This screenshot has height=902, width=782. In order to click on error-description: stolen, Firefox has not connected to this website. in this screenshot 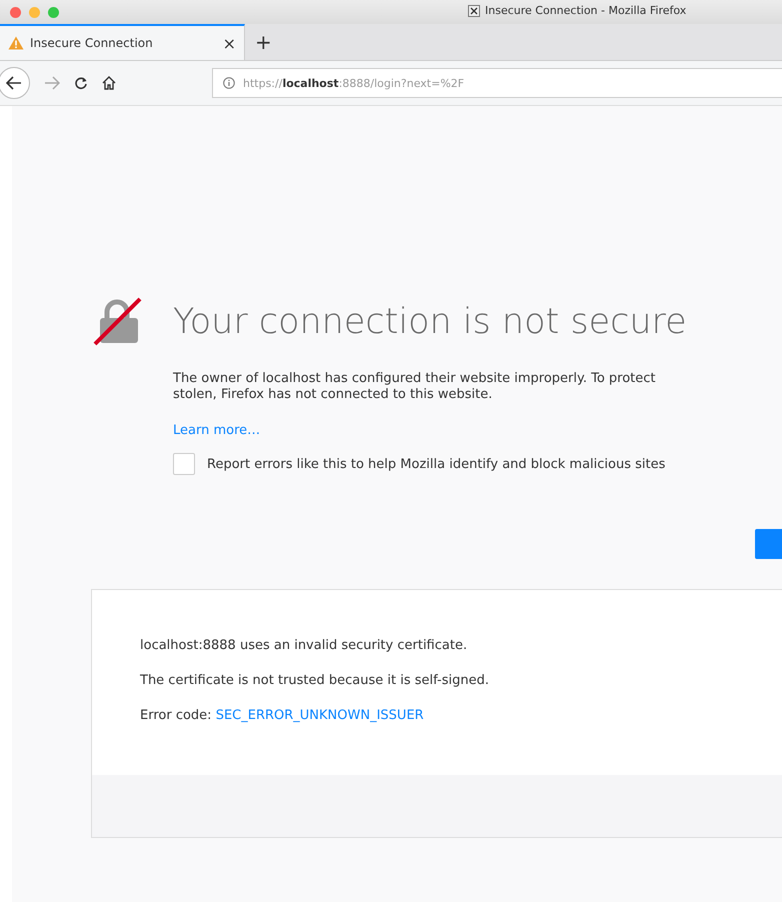, I will do `click(333, 395)`.